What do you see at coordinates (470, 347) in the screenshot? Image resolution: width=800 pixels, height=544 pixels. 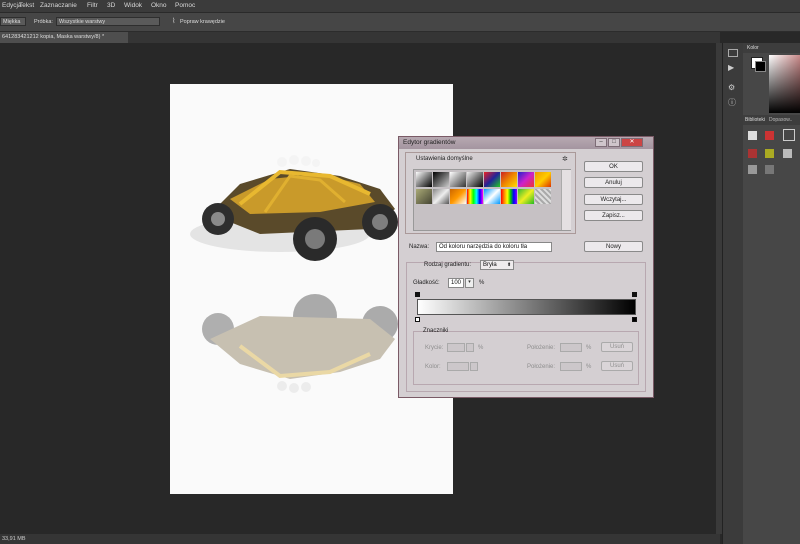 I see `opacity-dropdown` at bounding box center [470, 347].